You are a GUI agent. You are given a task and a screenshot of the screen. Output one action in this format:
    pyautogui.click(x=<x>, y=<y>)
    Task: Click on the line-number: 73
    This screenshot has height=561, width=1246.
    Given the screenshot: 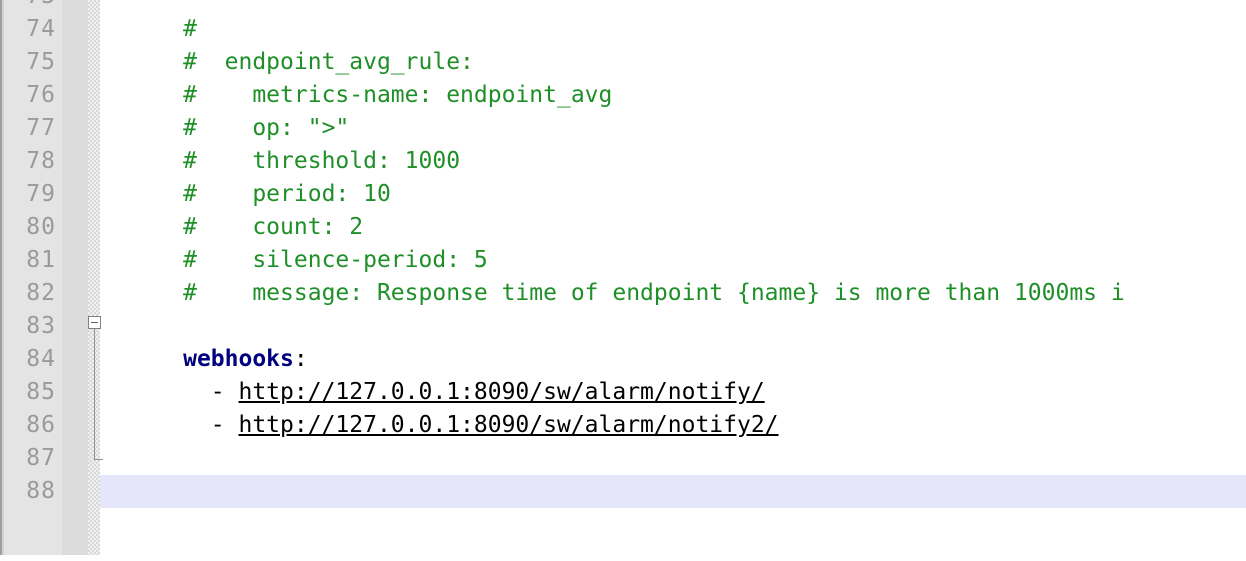 What is the action you would take?
    pyautogui.click(x=28, y=6)
    